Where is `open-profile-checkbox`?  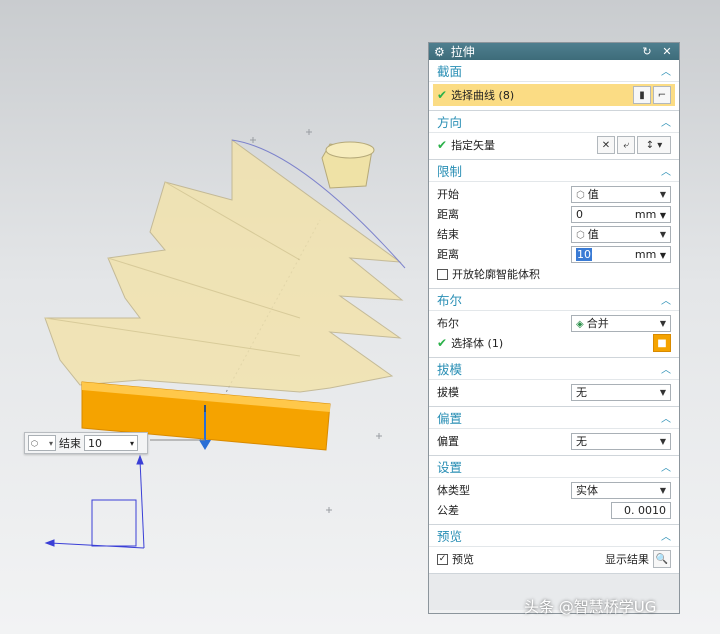 open-profile-checkbox is located at coordinates (442, 274).